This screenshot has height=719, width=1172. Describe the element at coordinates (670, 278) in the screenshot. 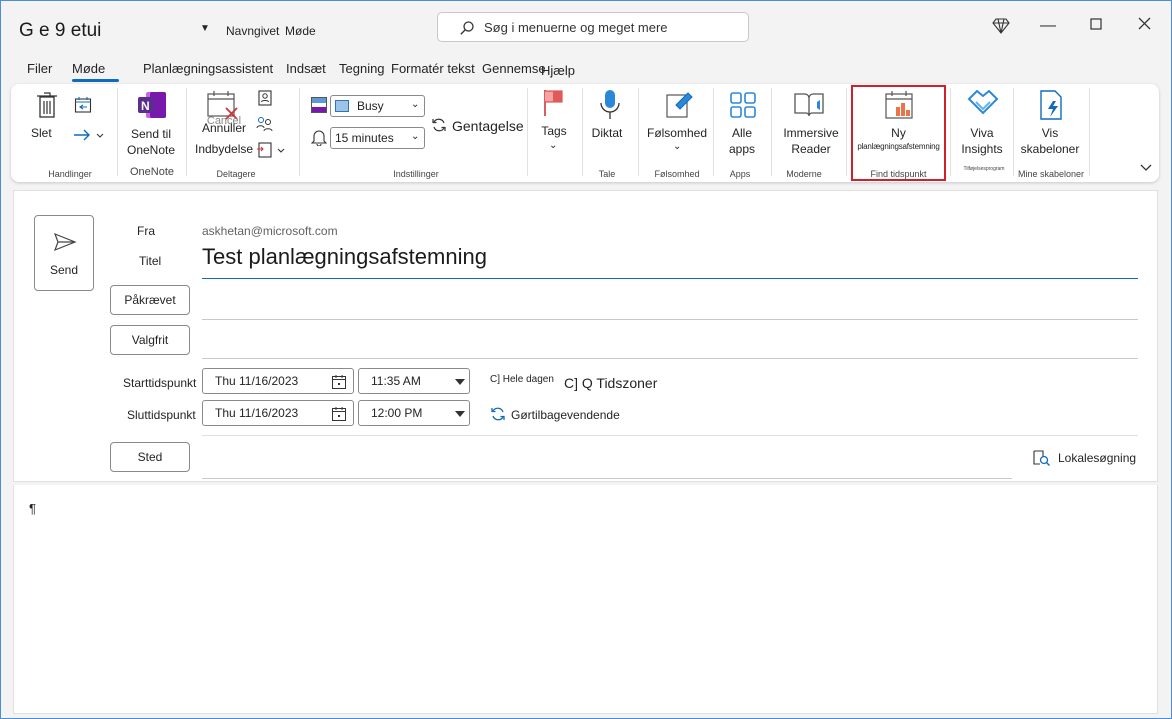

I see `title-underline` at that location.